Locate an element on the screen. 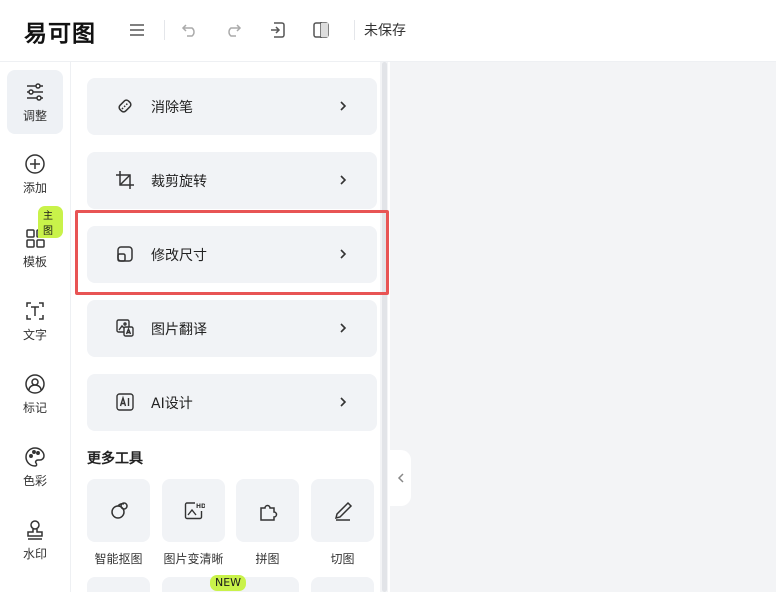  puzzle-icon is located at coordinates (268, 512).